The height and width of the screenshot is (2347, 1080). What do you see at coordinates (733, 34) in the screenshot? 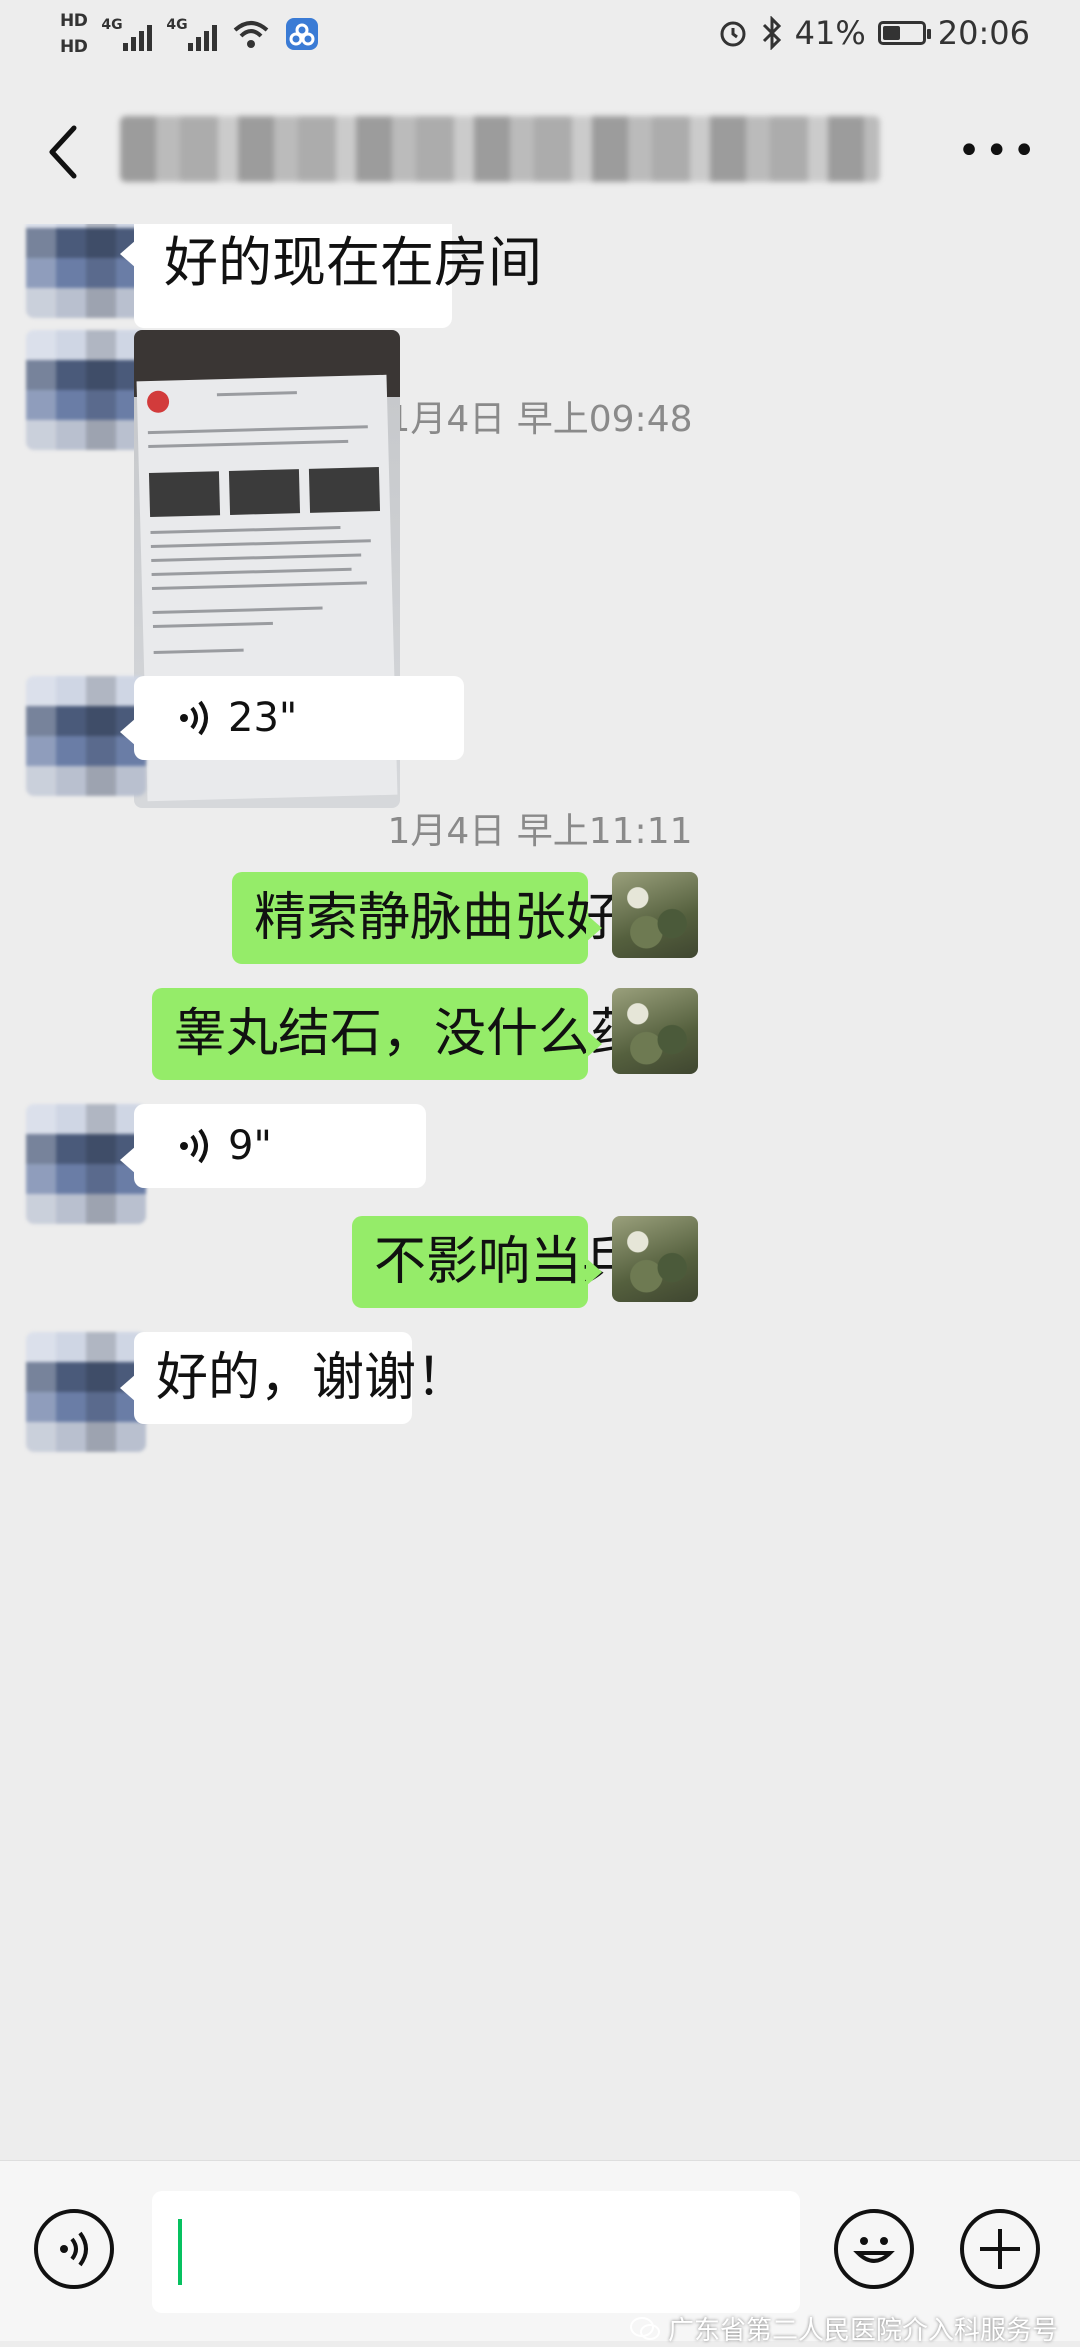
I see `alarm-icon` at bounding box center [733, 34].